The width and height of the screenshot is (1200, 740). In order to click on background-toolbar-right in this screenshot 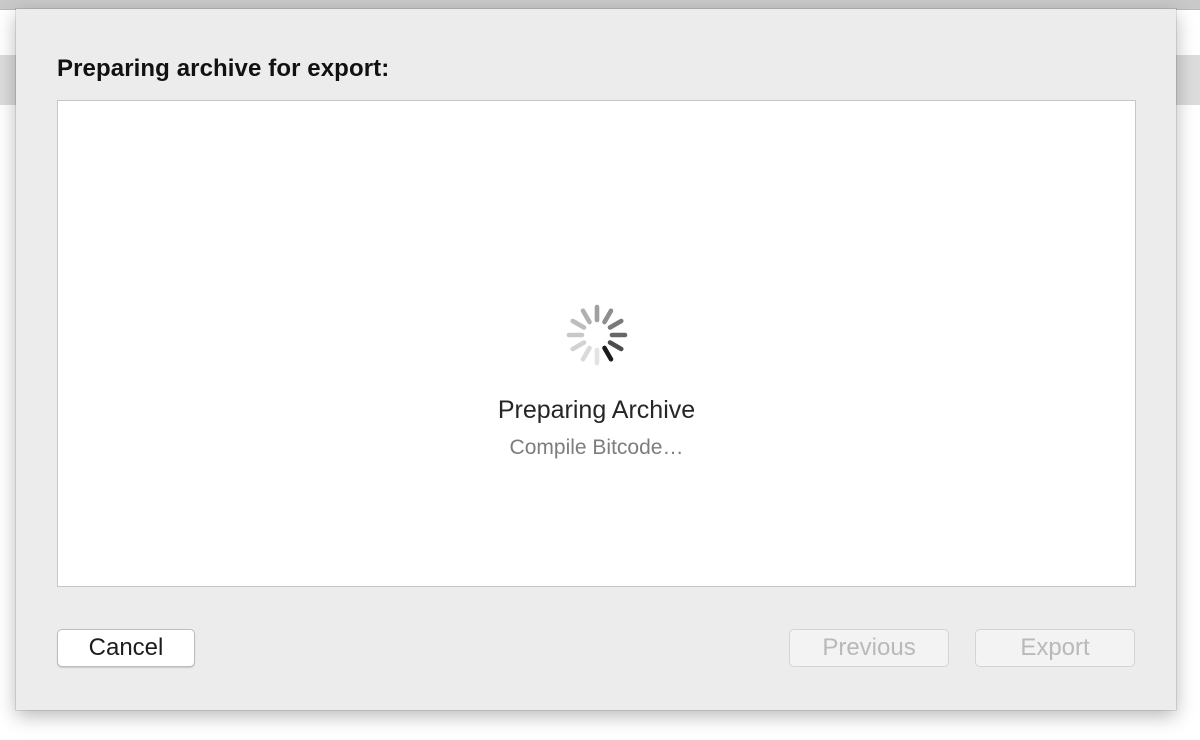, I will do `click(1188, 80)`.